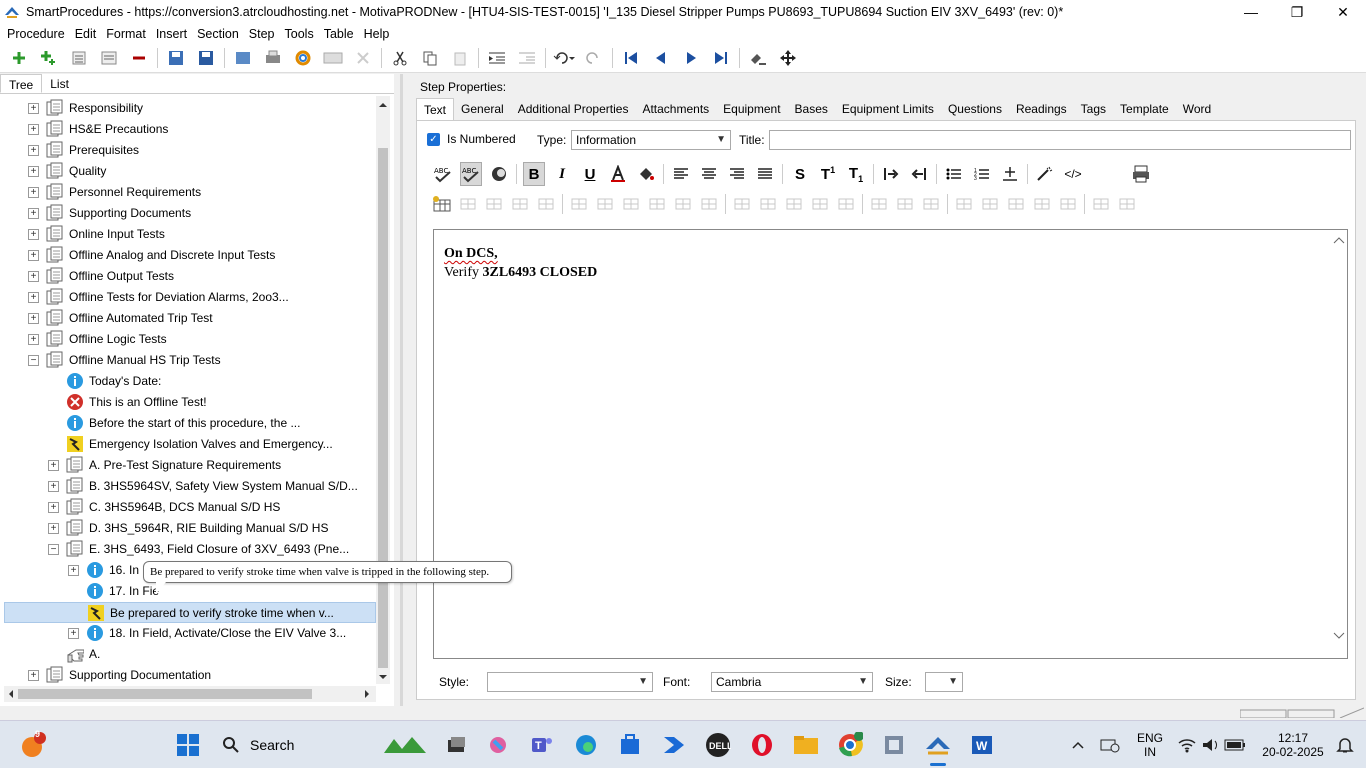 The width and height of the screenshot is (1366, 768). What do you see at coordinates (1343, 12) in the screenshot?
I see `close-button: ✕` at bounding box center [1343, 12].